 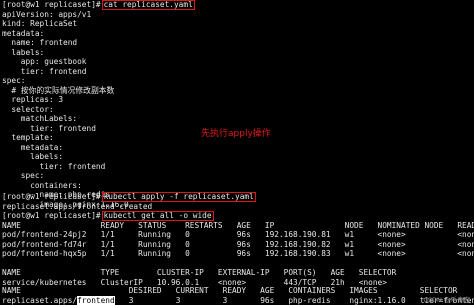 What do you see at coordinates (40, 42) in the screenshot?
I see `yaml-line: name: frontend` at bounding box center [40, 42].